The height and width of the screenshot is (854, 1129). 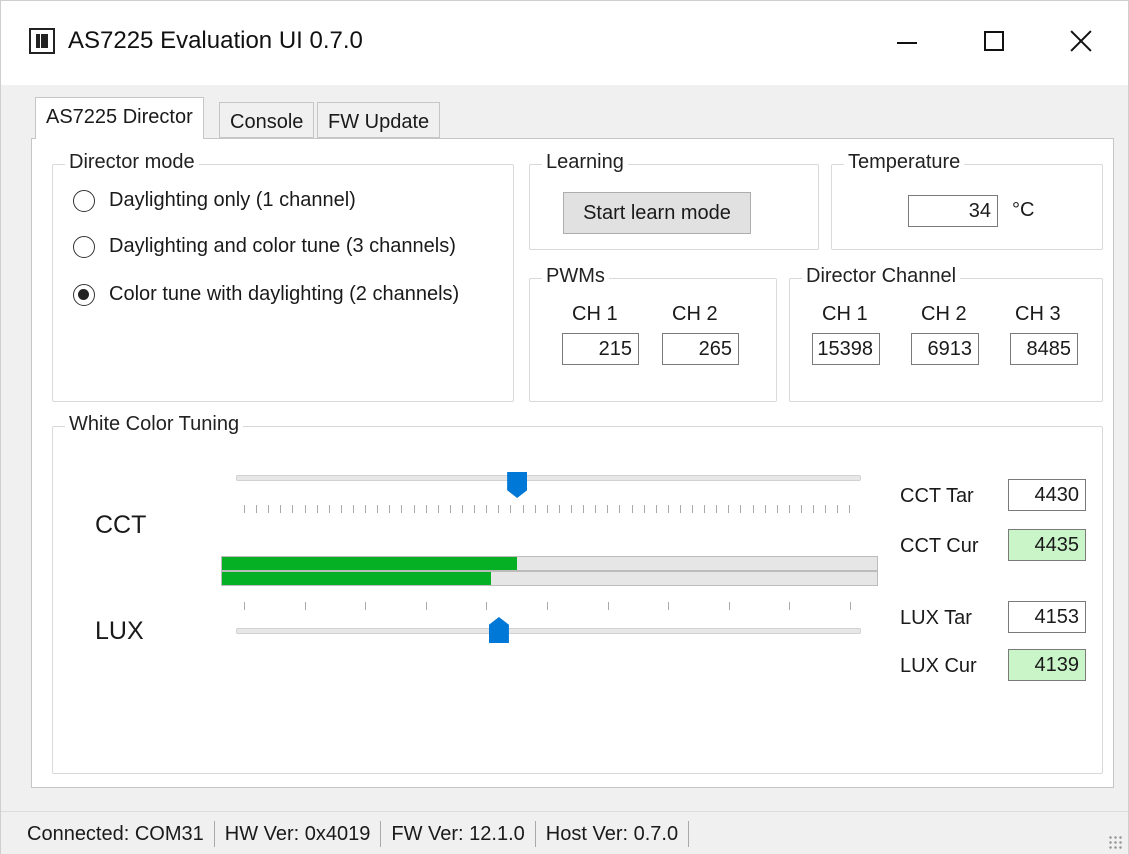 I want to click on temperature-group: Temperature 34 °C, so click(x=967, y=200).